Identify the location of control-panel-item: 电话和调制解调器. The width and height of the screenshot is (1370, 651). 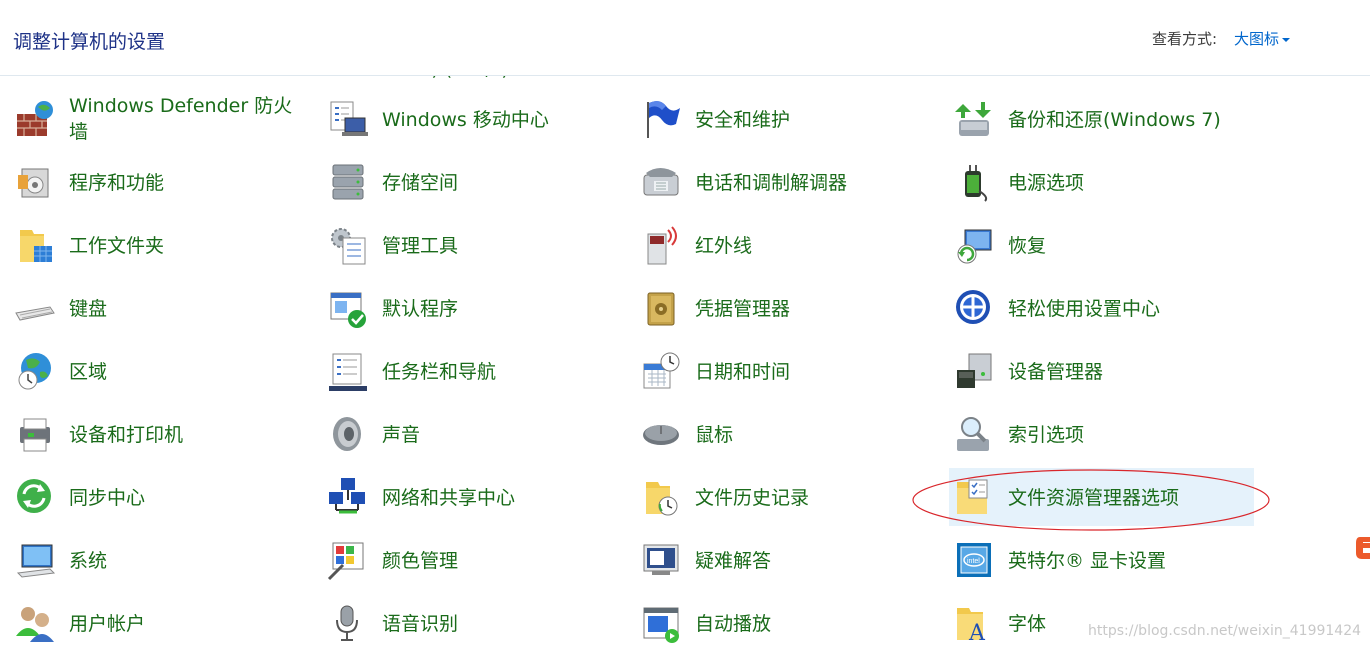
(782, 182).